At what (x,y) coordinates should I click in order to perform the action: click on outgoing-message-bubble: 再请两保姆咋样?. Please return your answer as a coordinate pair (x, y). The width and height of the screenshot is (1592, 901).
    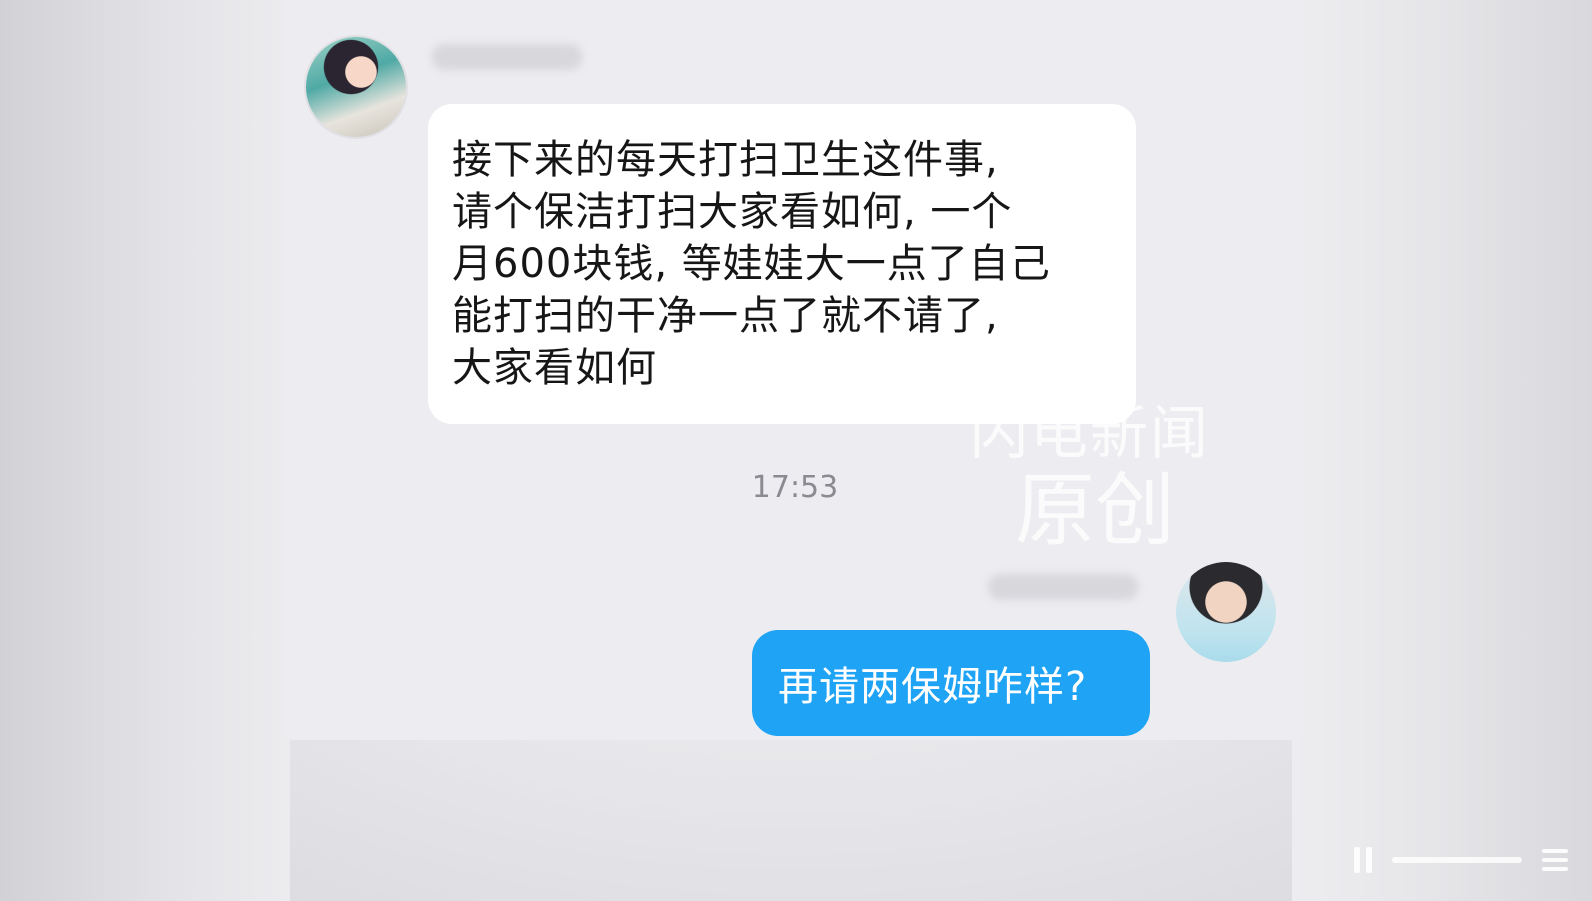
    Looking at the image, I should click on (951, 683).